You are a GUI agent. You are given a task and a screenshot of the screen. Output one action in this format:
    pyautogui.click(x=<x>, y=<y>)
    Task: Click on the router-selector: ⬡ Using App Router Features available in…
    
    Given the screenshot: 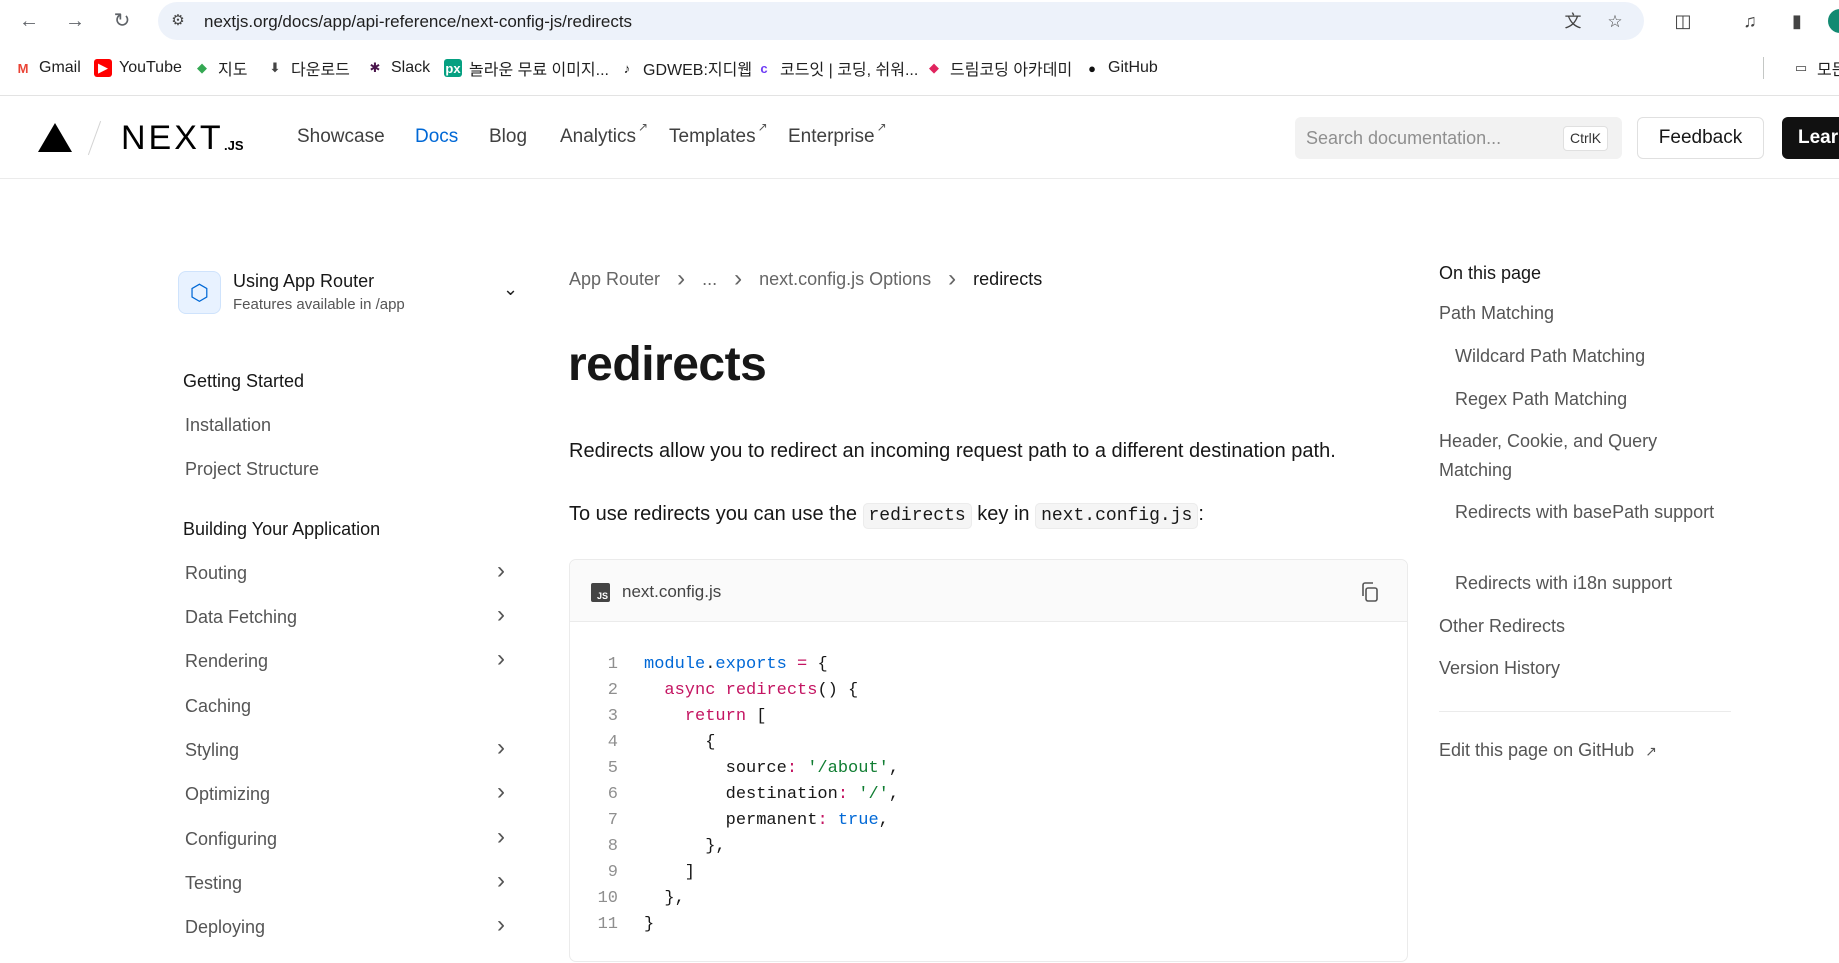 What is the action you would take?
    pyautogui.click(x=353, y=294)
    